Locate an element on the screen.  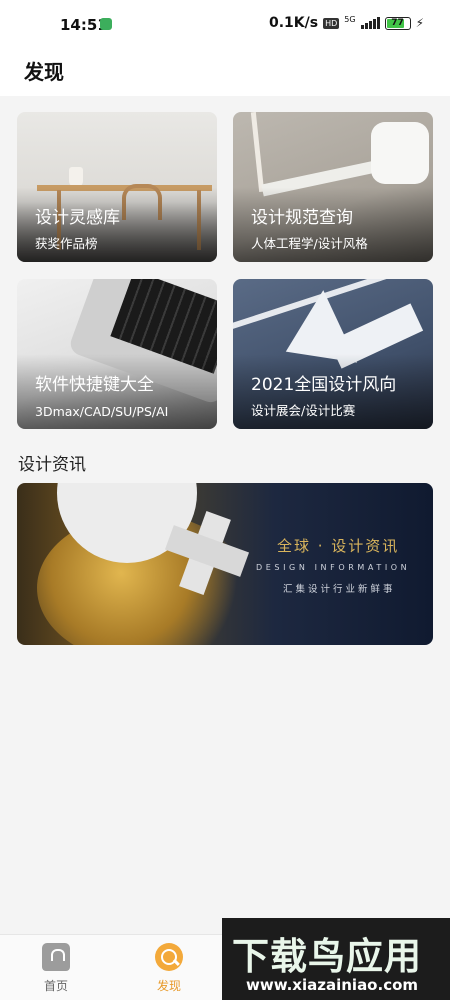
card-title: 设计灵感库 is located at coordinates (77, 218).